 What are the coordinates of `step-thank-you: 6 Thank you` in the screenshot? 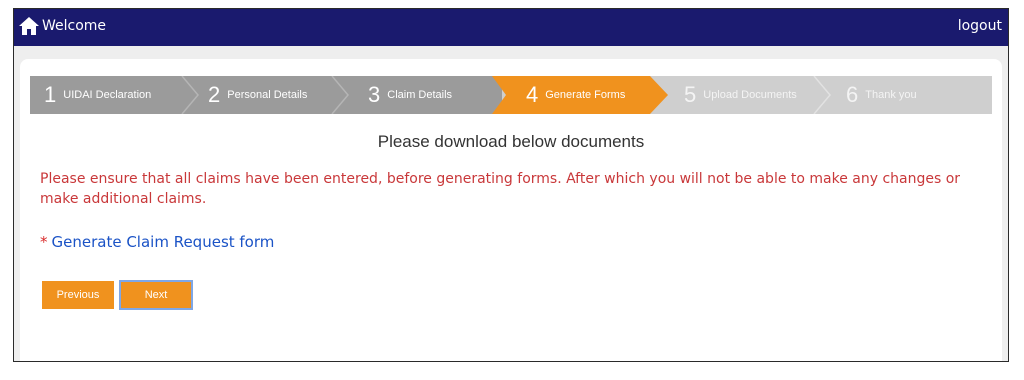 It's located at (881, 95).